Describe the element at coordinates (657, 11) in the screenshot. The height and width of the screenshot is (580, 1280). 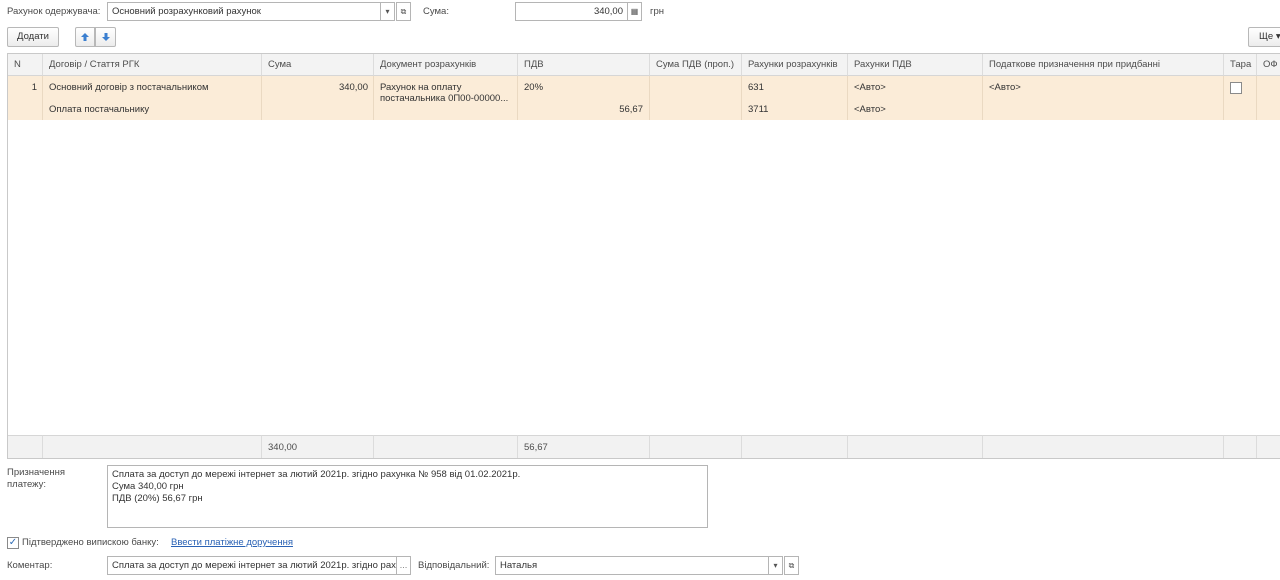
I see `currency-label: грн` at that location.